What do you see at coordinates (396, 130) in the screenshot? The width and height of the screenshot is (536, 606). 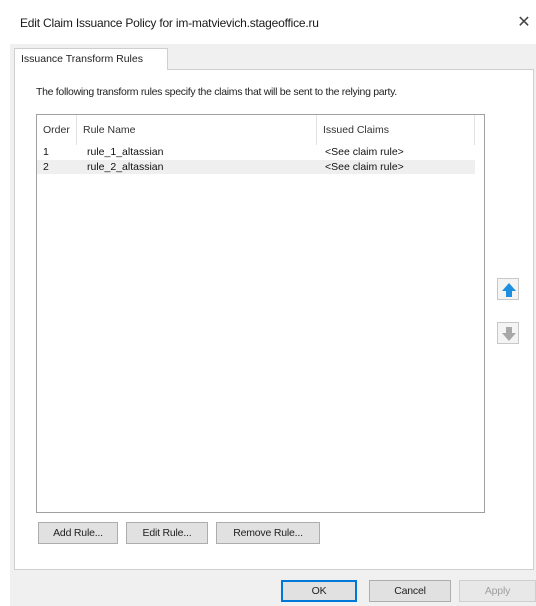 I see `column-header-issued-claims: Issued Claims` at bounding box center [396, 130].